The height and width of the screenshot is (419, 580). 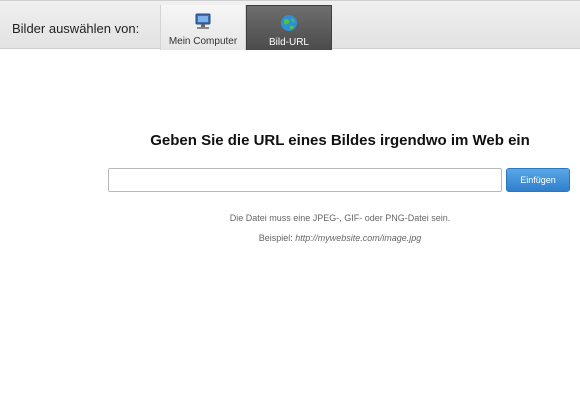 What do you see at coordinates (538, 180) in the screenshot?
I see `insert-button: Einfügen` at bounding box center [538, 180].